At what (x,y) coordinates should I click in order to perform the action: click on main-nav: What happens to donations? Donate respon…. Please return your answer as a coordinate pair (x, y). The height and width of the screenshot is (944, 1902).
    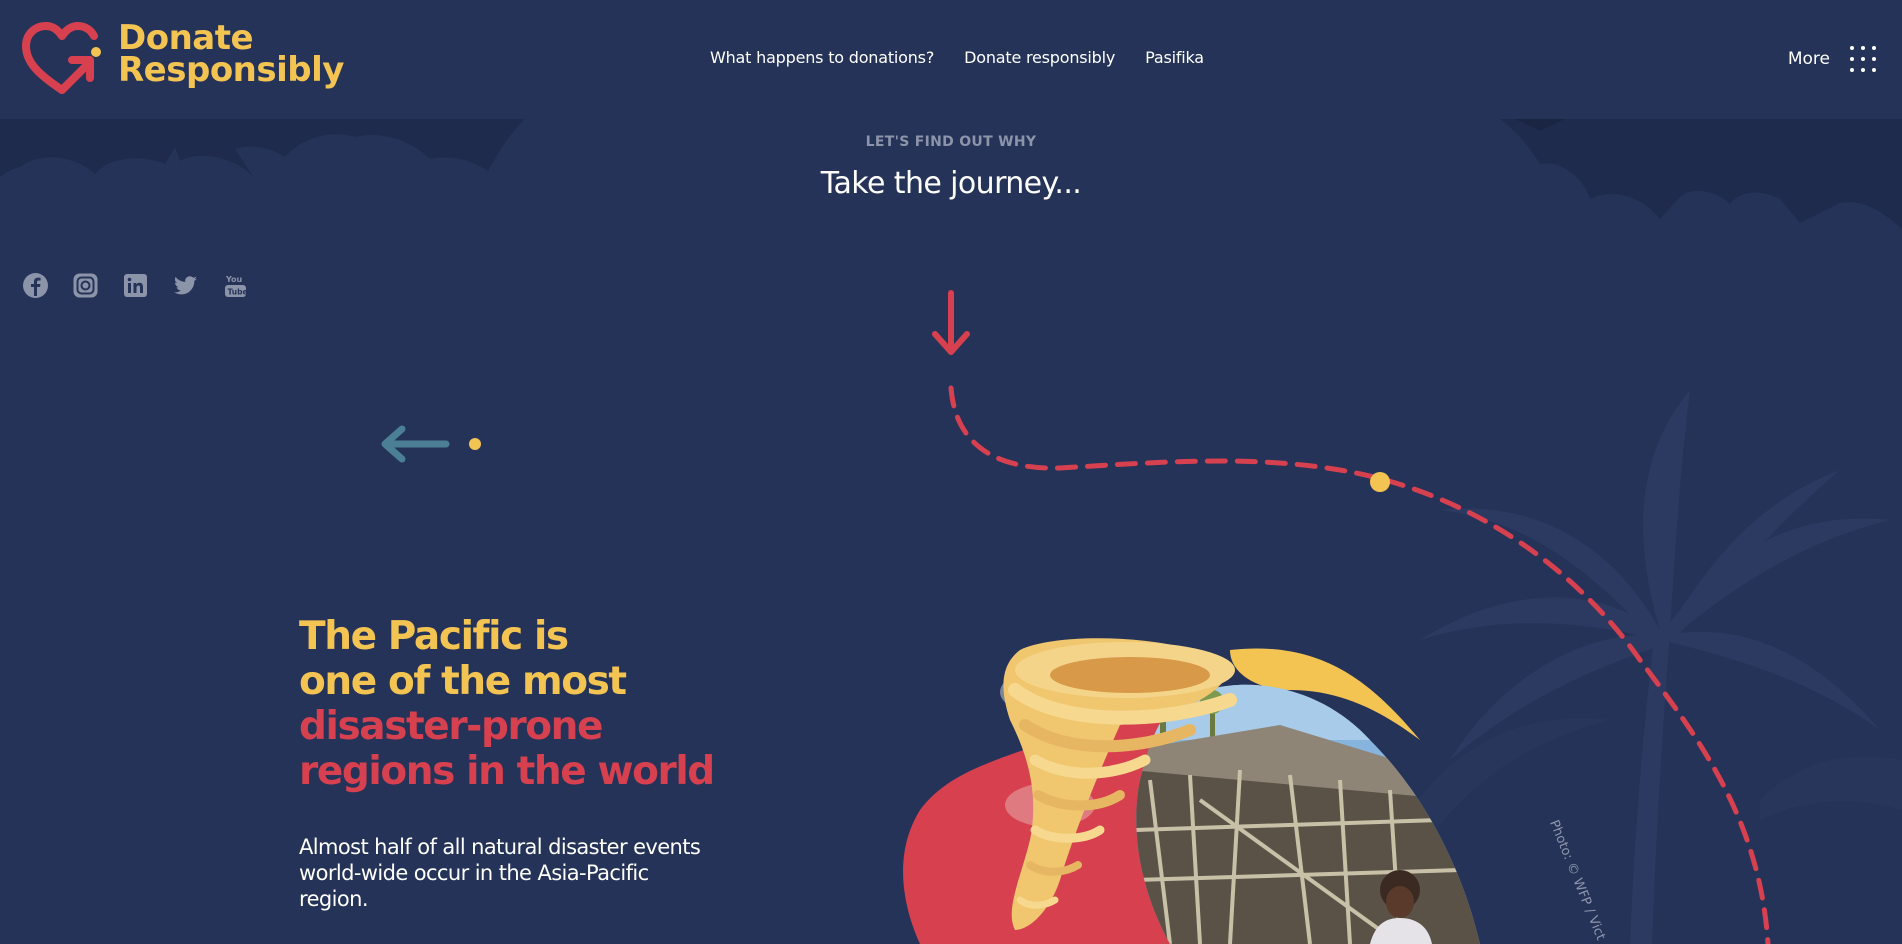
    Looking at the image, I should click on (957, 57).